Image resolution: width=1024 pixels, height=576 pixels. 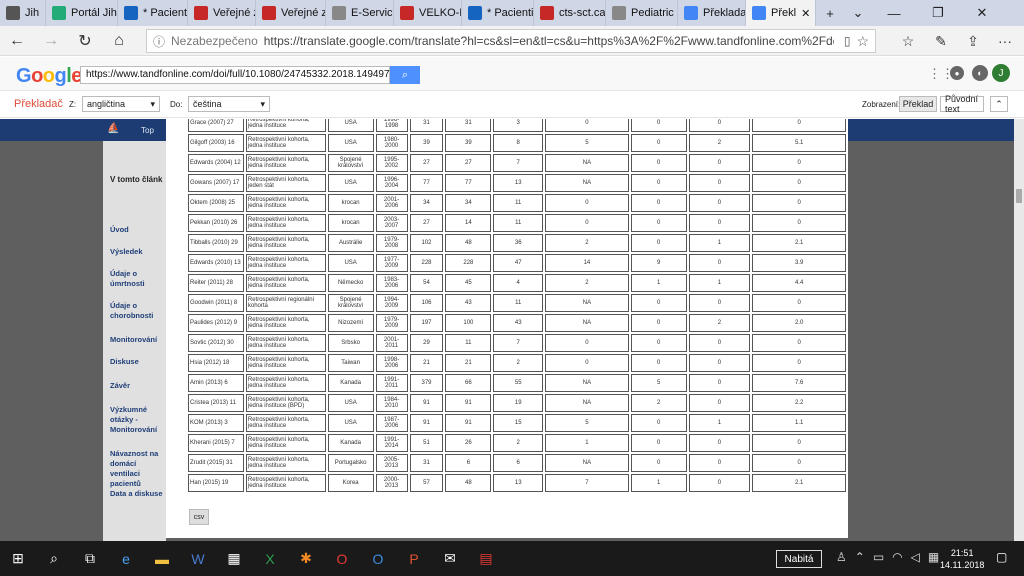 I want to click on tab-5: E-Servicir, so click(x=360, y=13).